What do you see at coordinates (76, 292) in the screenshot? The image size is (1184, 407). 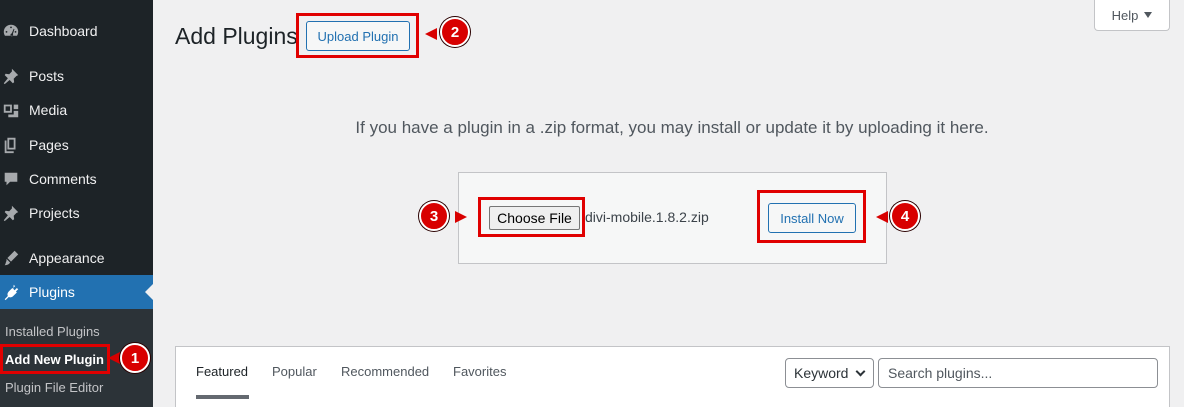 I see `sidebar-item-plugins: Plugins` at bounding box center [76, 292].